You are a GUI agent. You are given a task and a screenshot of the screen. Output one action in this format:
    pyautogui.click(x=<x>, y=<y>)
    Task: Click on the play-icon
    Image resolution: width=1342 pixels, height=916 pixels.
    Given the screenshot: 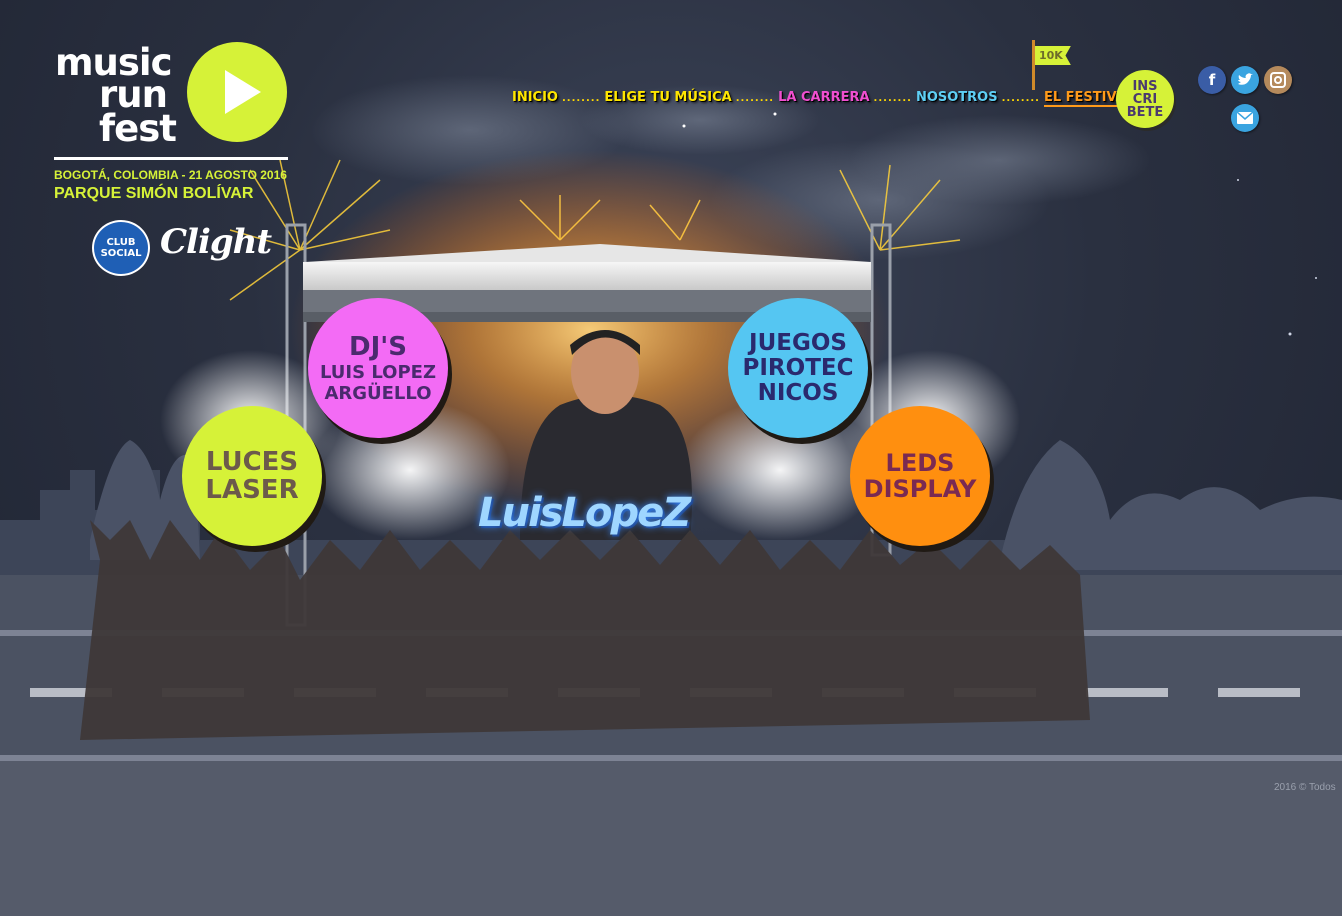 What is the action you would take?
    pyautogui.click(x=237, y=92)
    